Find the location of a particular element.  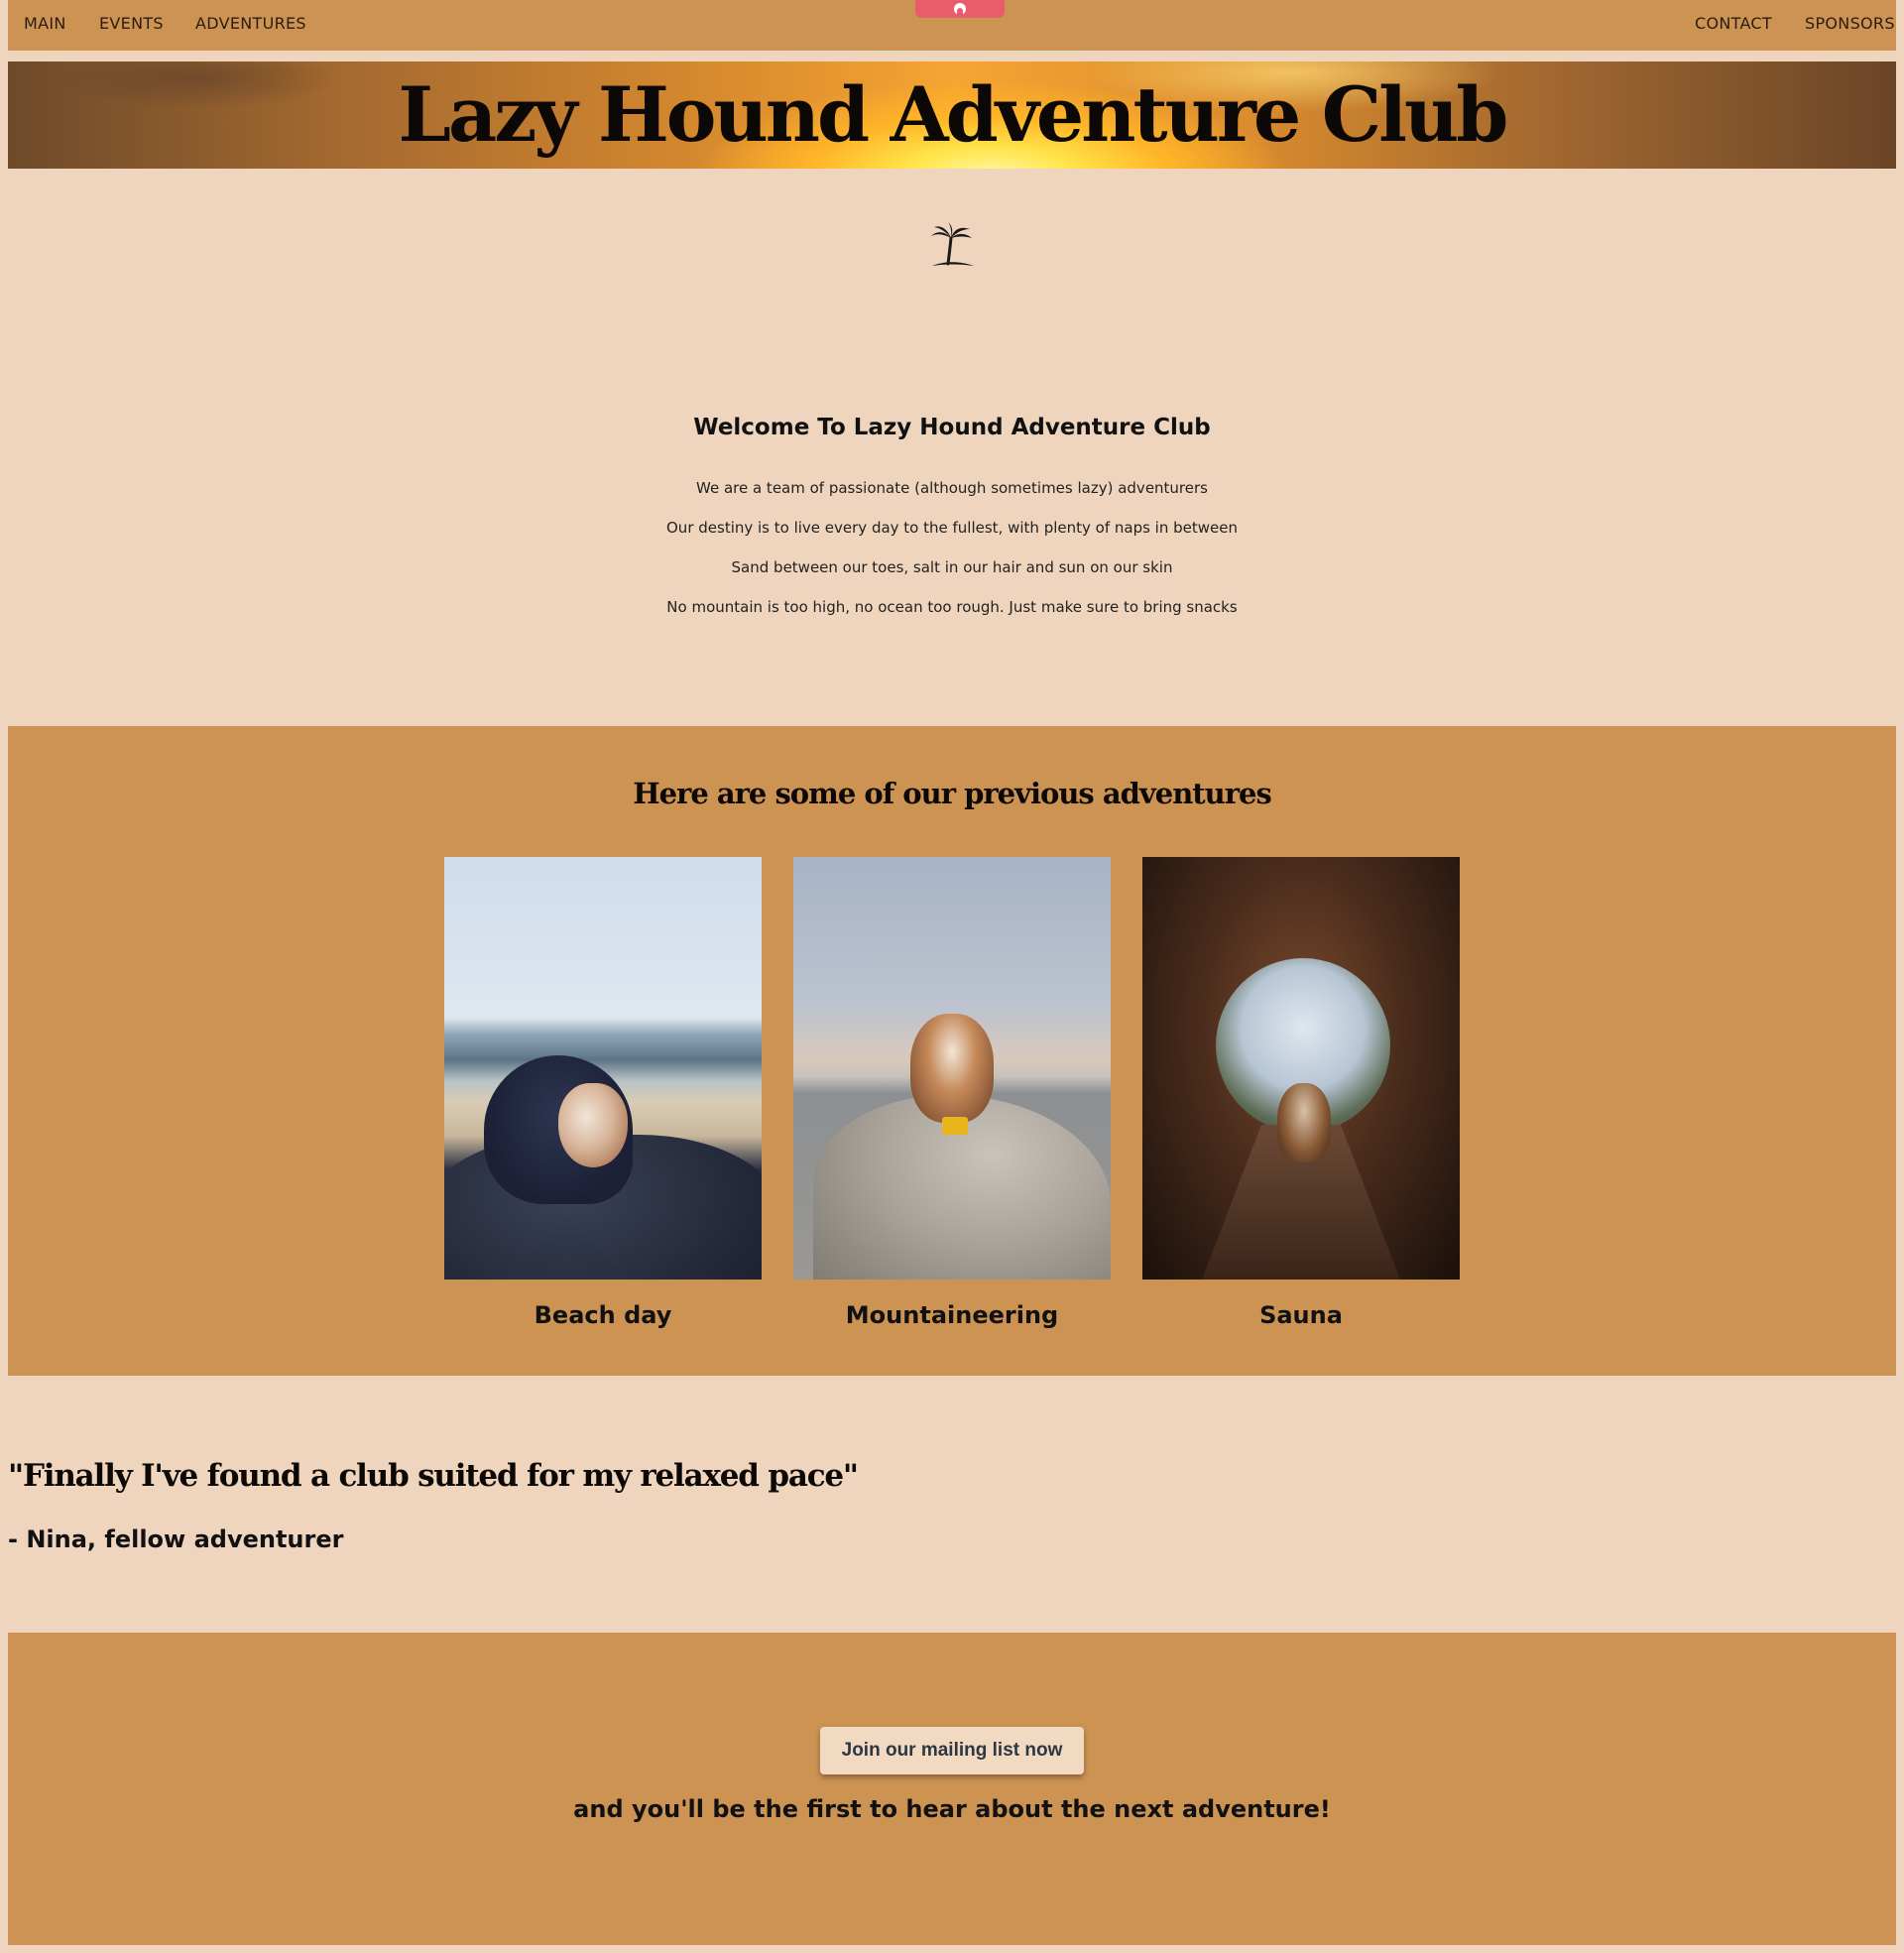

adventure-card-mountaineering: Mountaineering is located at coordinates (952, 1093).